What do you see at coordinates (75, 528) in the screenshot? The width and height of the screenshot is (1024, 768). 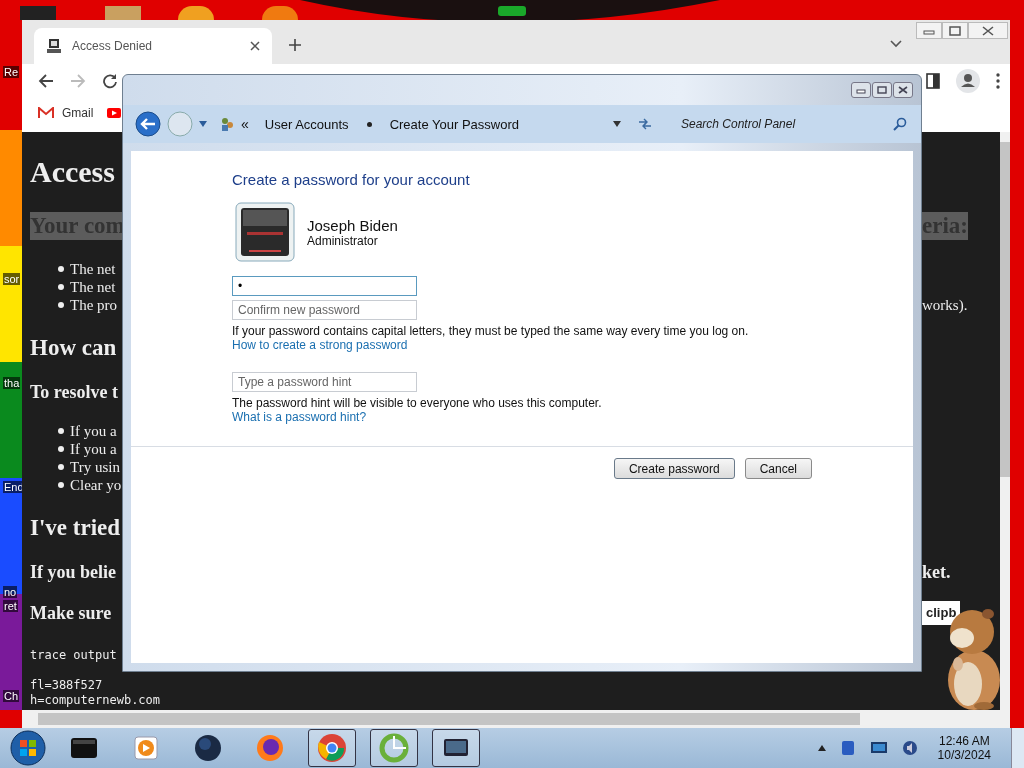 I see `page-heading: I've tried` at bounding box center [75, 528].